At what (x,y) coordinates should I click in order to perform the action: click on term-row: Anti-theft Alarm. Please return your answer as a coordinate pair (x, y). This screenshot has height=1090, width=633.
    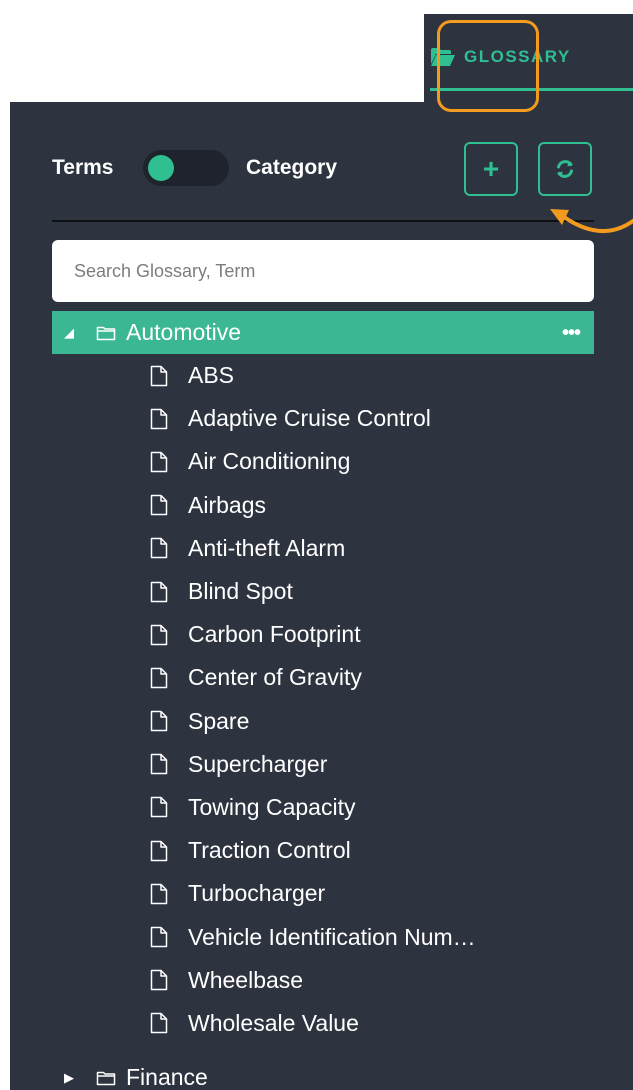
    Looking at the image, I should click on (323, 548).